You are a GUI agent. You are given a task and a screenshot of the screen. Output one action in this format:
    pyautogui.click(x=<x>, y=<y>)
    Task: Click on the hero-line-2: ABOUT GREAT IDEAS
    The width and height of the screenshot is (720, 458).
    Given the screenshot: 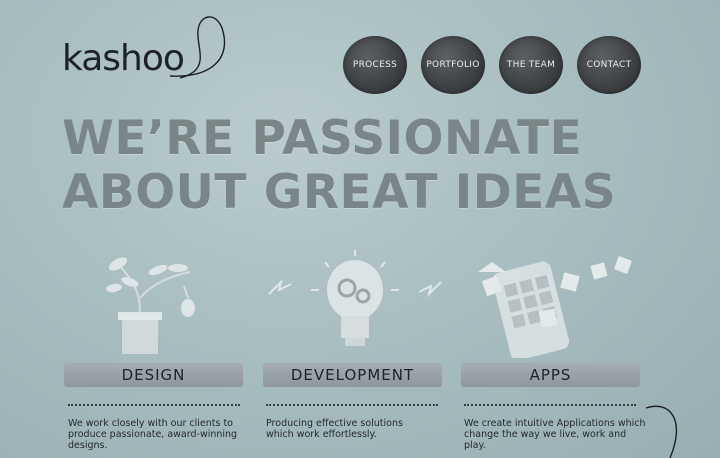 What is the action you would take?
    pyautogui.click(x=339, y=192)
    